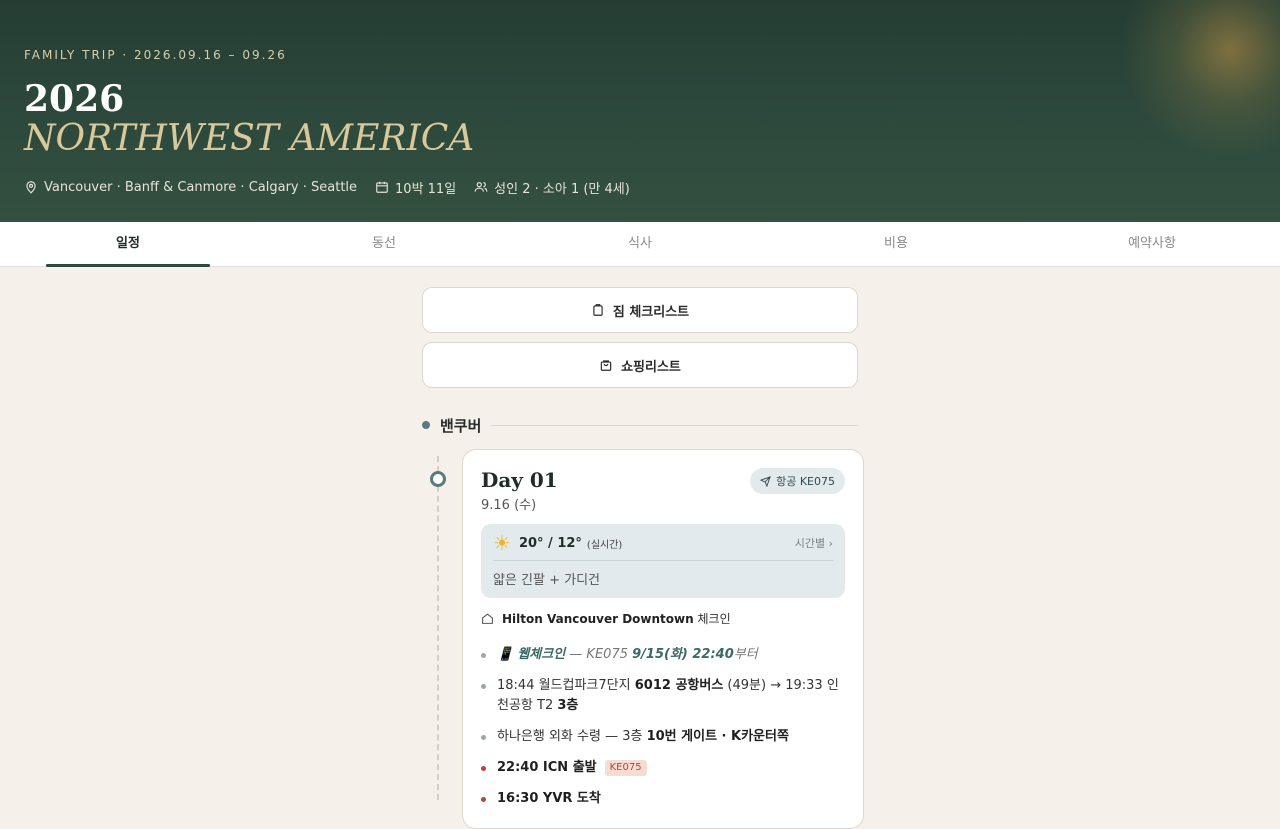 Image resolution: width=1280 pixels, height=829 pixels. What do you see at coordinates (651, 312) in the screenshot?
I see `packing-checklist-label: 짐 체크리스트` at bounding box center [651, 312].